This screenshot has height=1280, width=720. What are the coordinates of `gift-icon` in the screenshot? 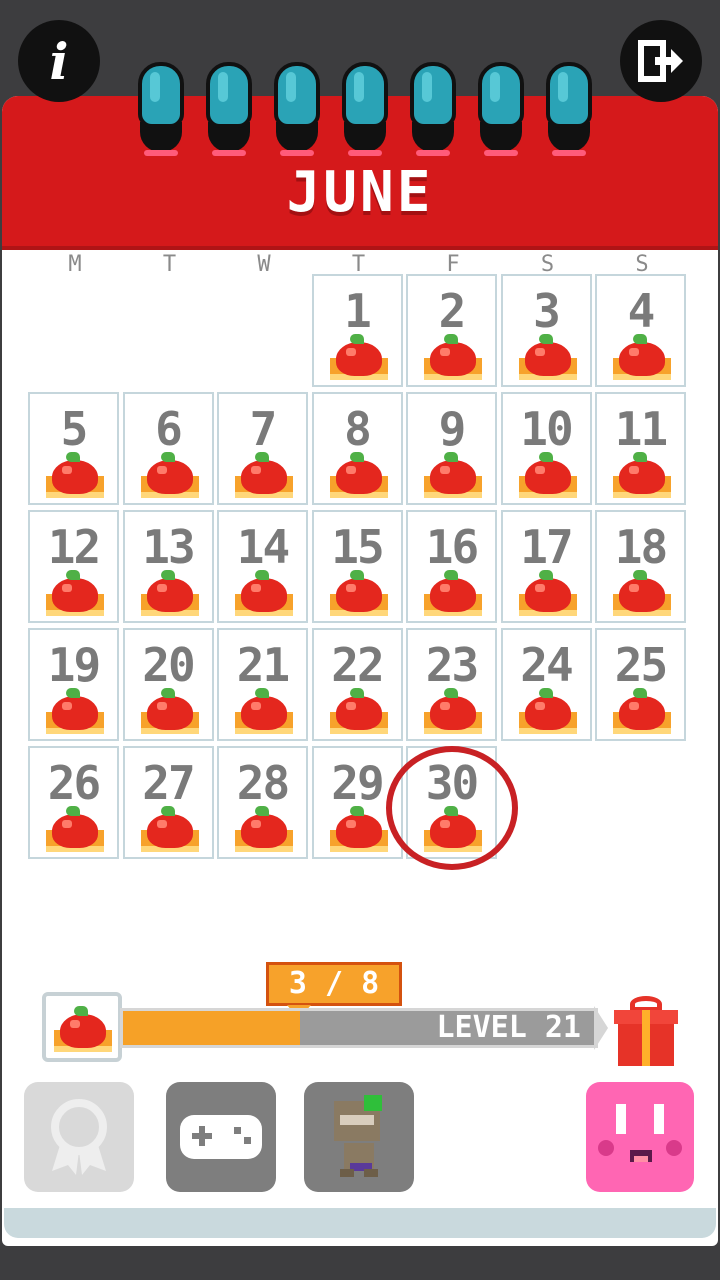 It's located at (646, 1033).